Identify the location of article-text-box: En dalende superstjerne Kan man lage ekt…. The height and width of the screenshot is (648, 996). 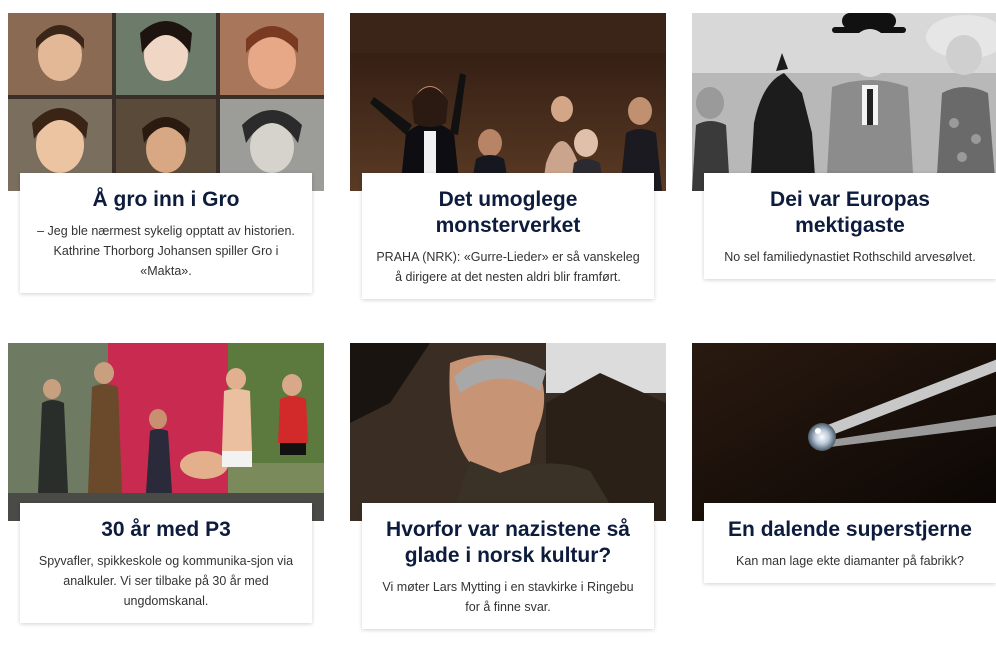
(850, 543).